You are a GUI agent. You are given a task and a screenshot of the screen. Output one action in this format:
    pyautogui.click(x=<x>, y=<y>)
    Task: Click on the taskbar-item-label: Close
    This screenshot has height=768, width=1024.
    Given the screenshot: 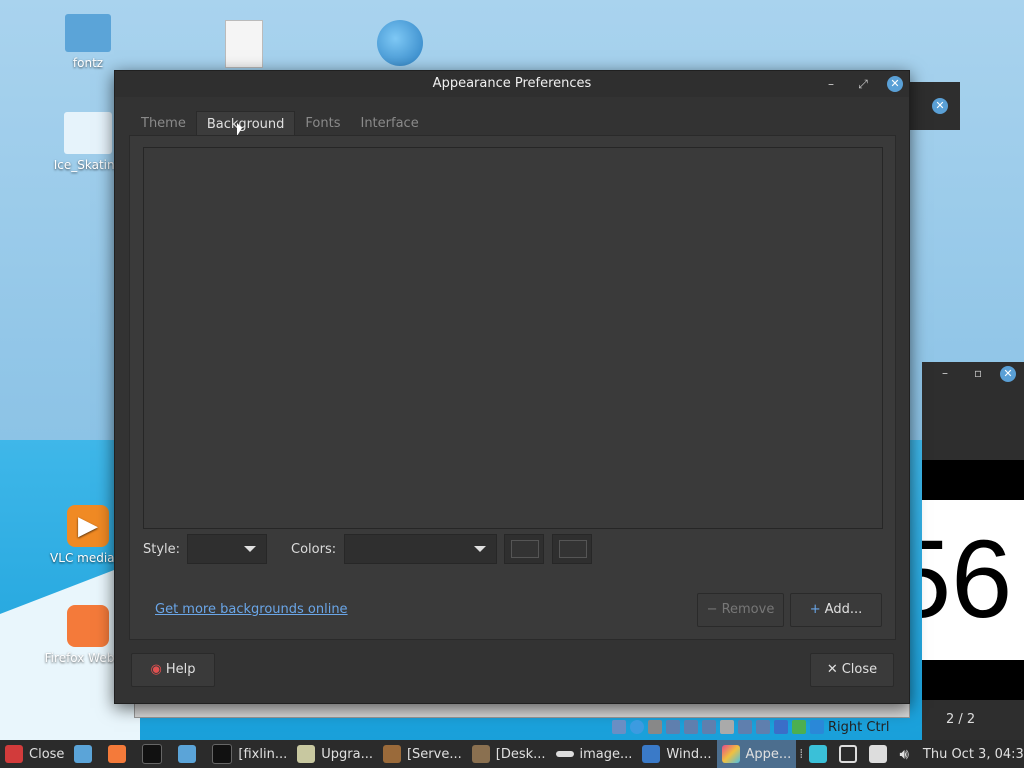 What is the action you would take?
    pyautogui.click(x=47, y=754)
    